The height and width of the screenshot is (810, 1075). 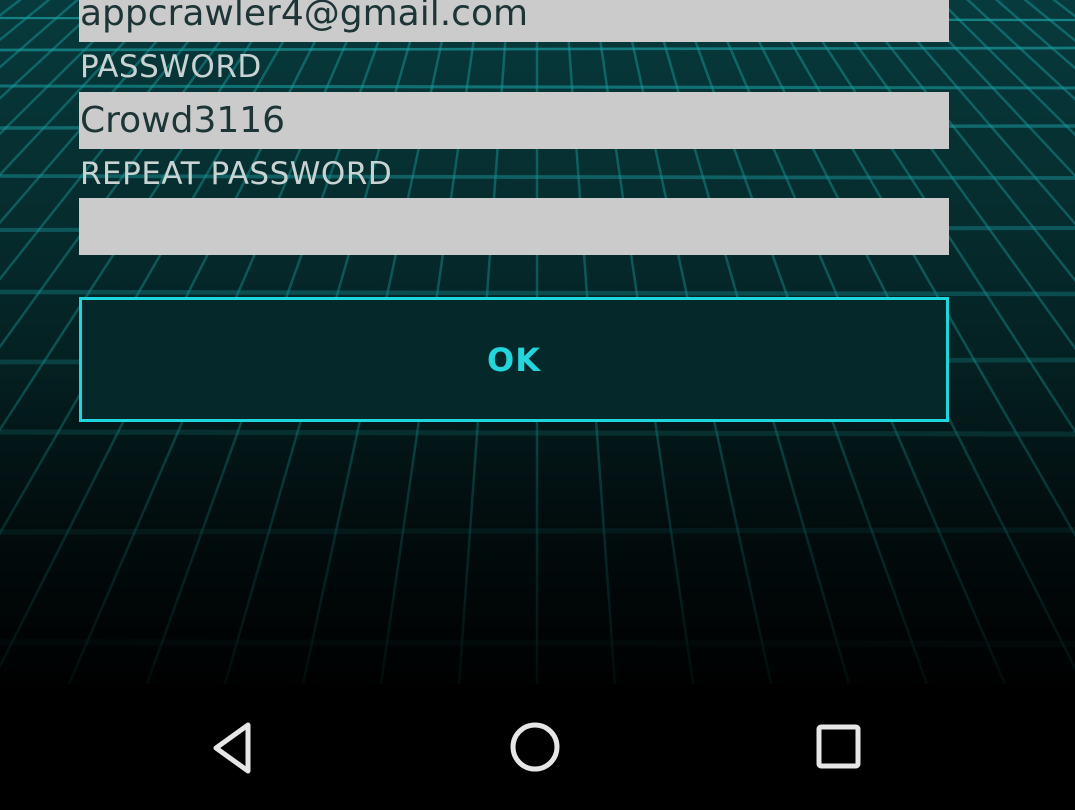 What do you see at coordinates (514, 120) in the screenshot?
I see `password-field` at bounding box center [514, 120].